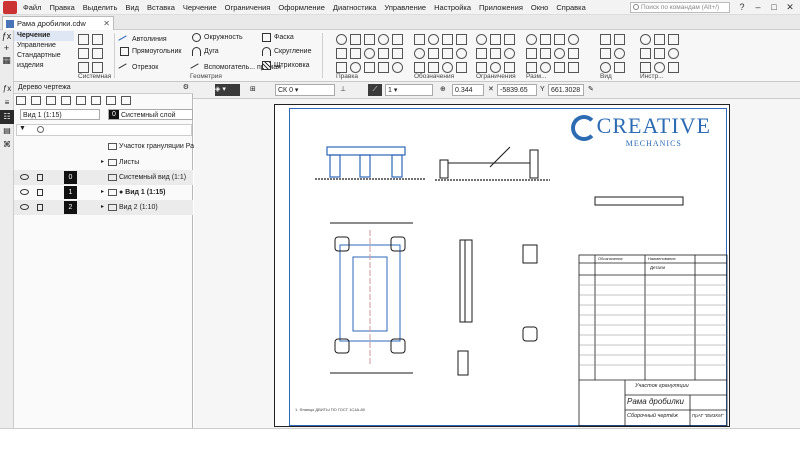 The width and height of the screenshot is (800, 450). Describe the element at coordinates (22, 128) in the screenshot. I see `filter-icon: ▼` at that location.